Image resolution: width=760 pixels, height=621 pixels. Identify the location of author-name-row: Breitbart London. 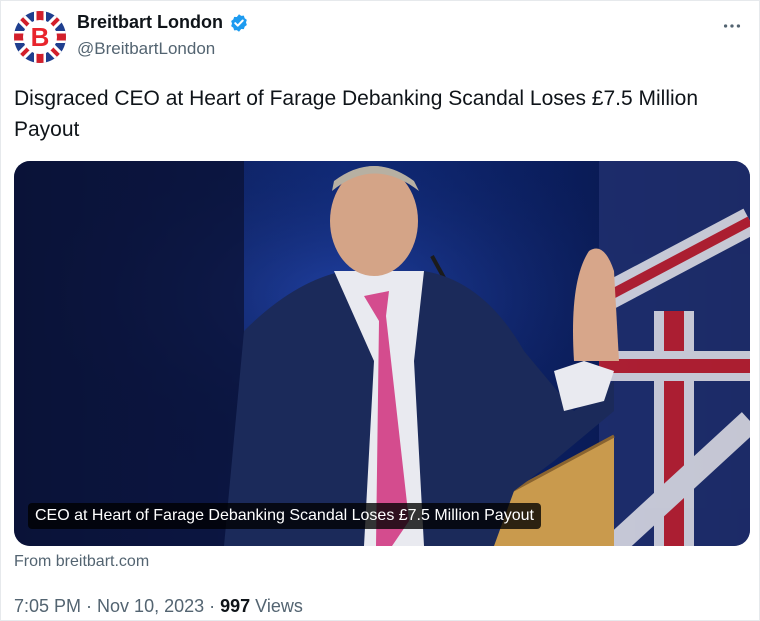
(163, 22).